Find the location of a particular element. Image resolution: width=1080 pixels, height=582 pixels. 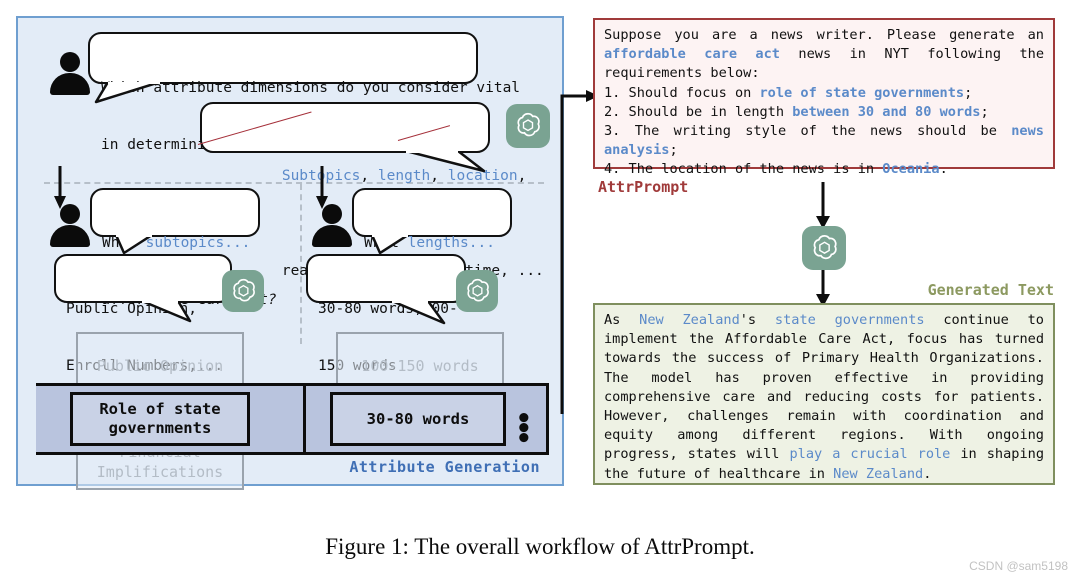

user-silhouette-icon-right-branch is located at coordinates (332, 227).